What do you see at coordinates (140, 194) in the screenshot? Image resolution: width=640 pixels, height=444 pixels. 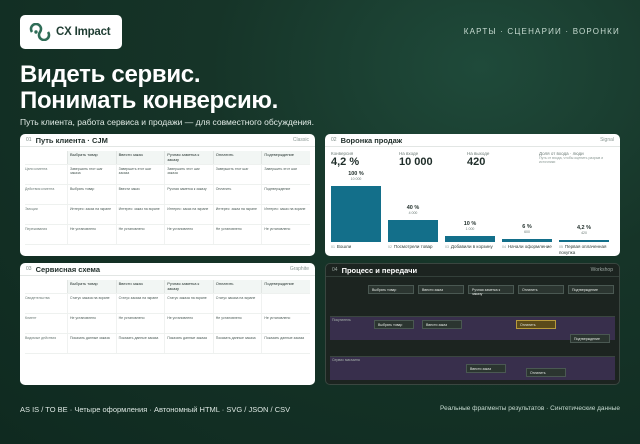 I see `grid-cell: Ввести заказ` at bounding box center [140, 194].